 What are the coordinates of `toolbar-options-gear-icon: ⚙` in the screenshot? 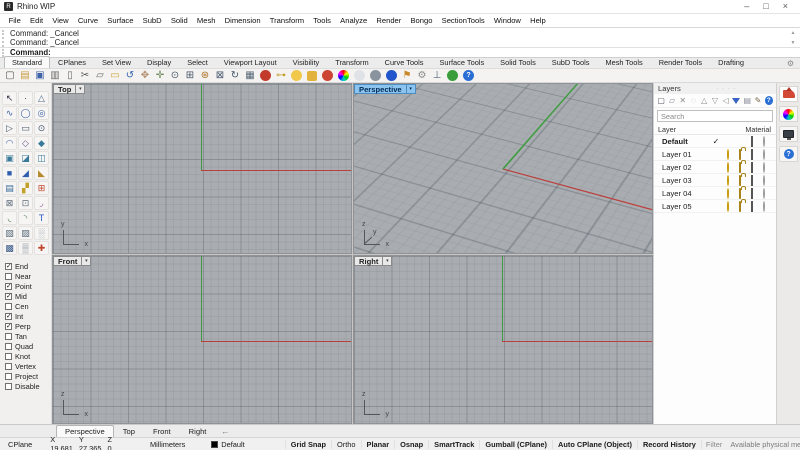 It's located at (790, 63).